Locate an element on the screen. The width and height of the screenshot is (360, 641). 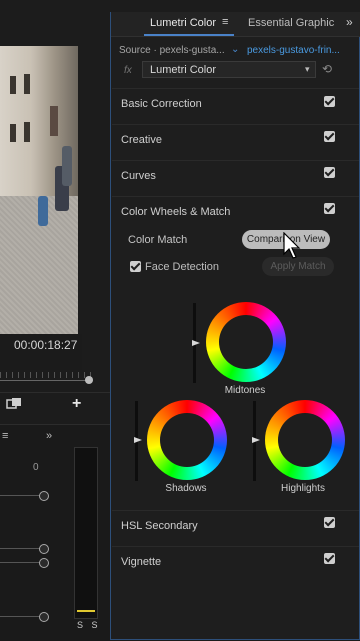
tab-essential-graphics: Essential Graphic is located at coordinates (291, 23).